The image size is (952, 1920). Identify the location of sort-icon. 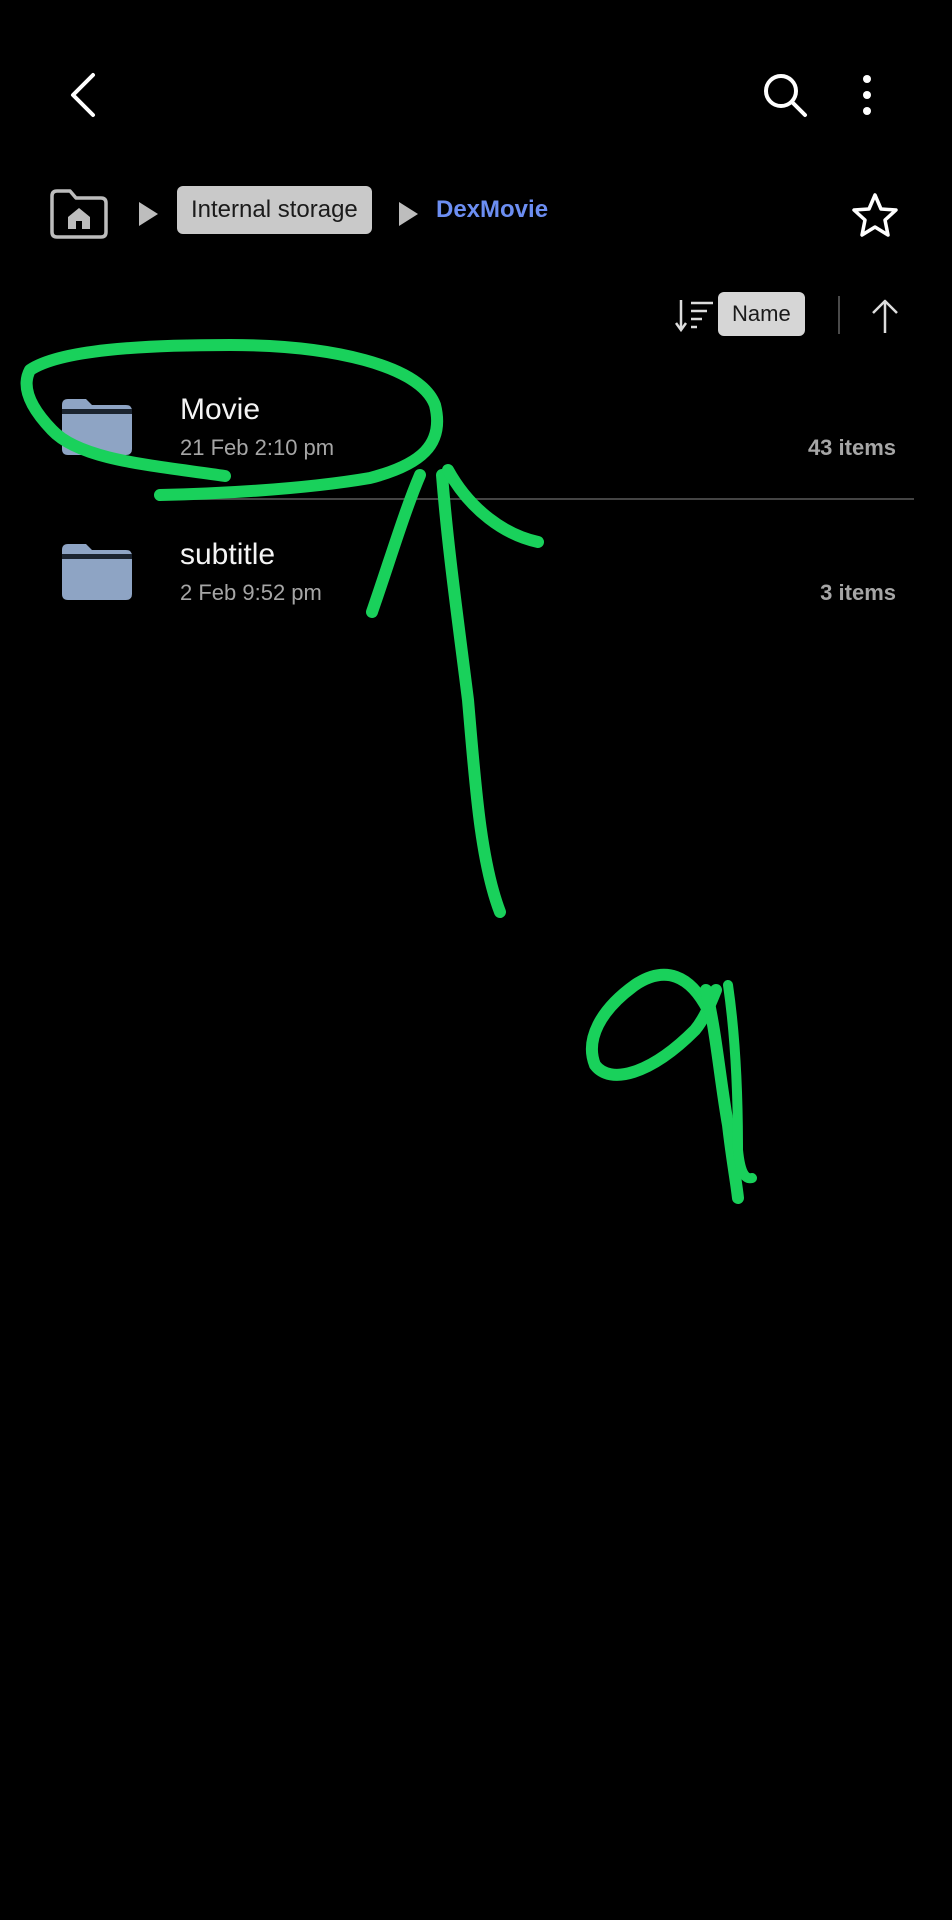
(694, 316).